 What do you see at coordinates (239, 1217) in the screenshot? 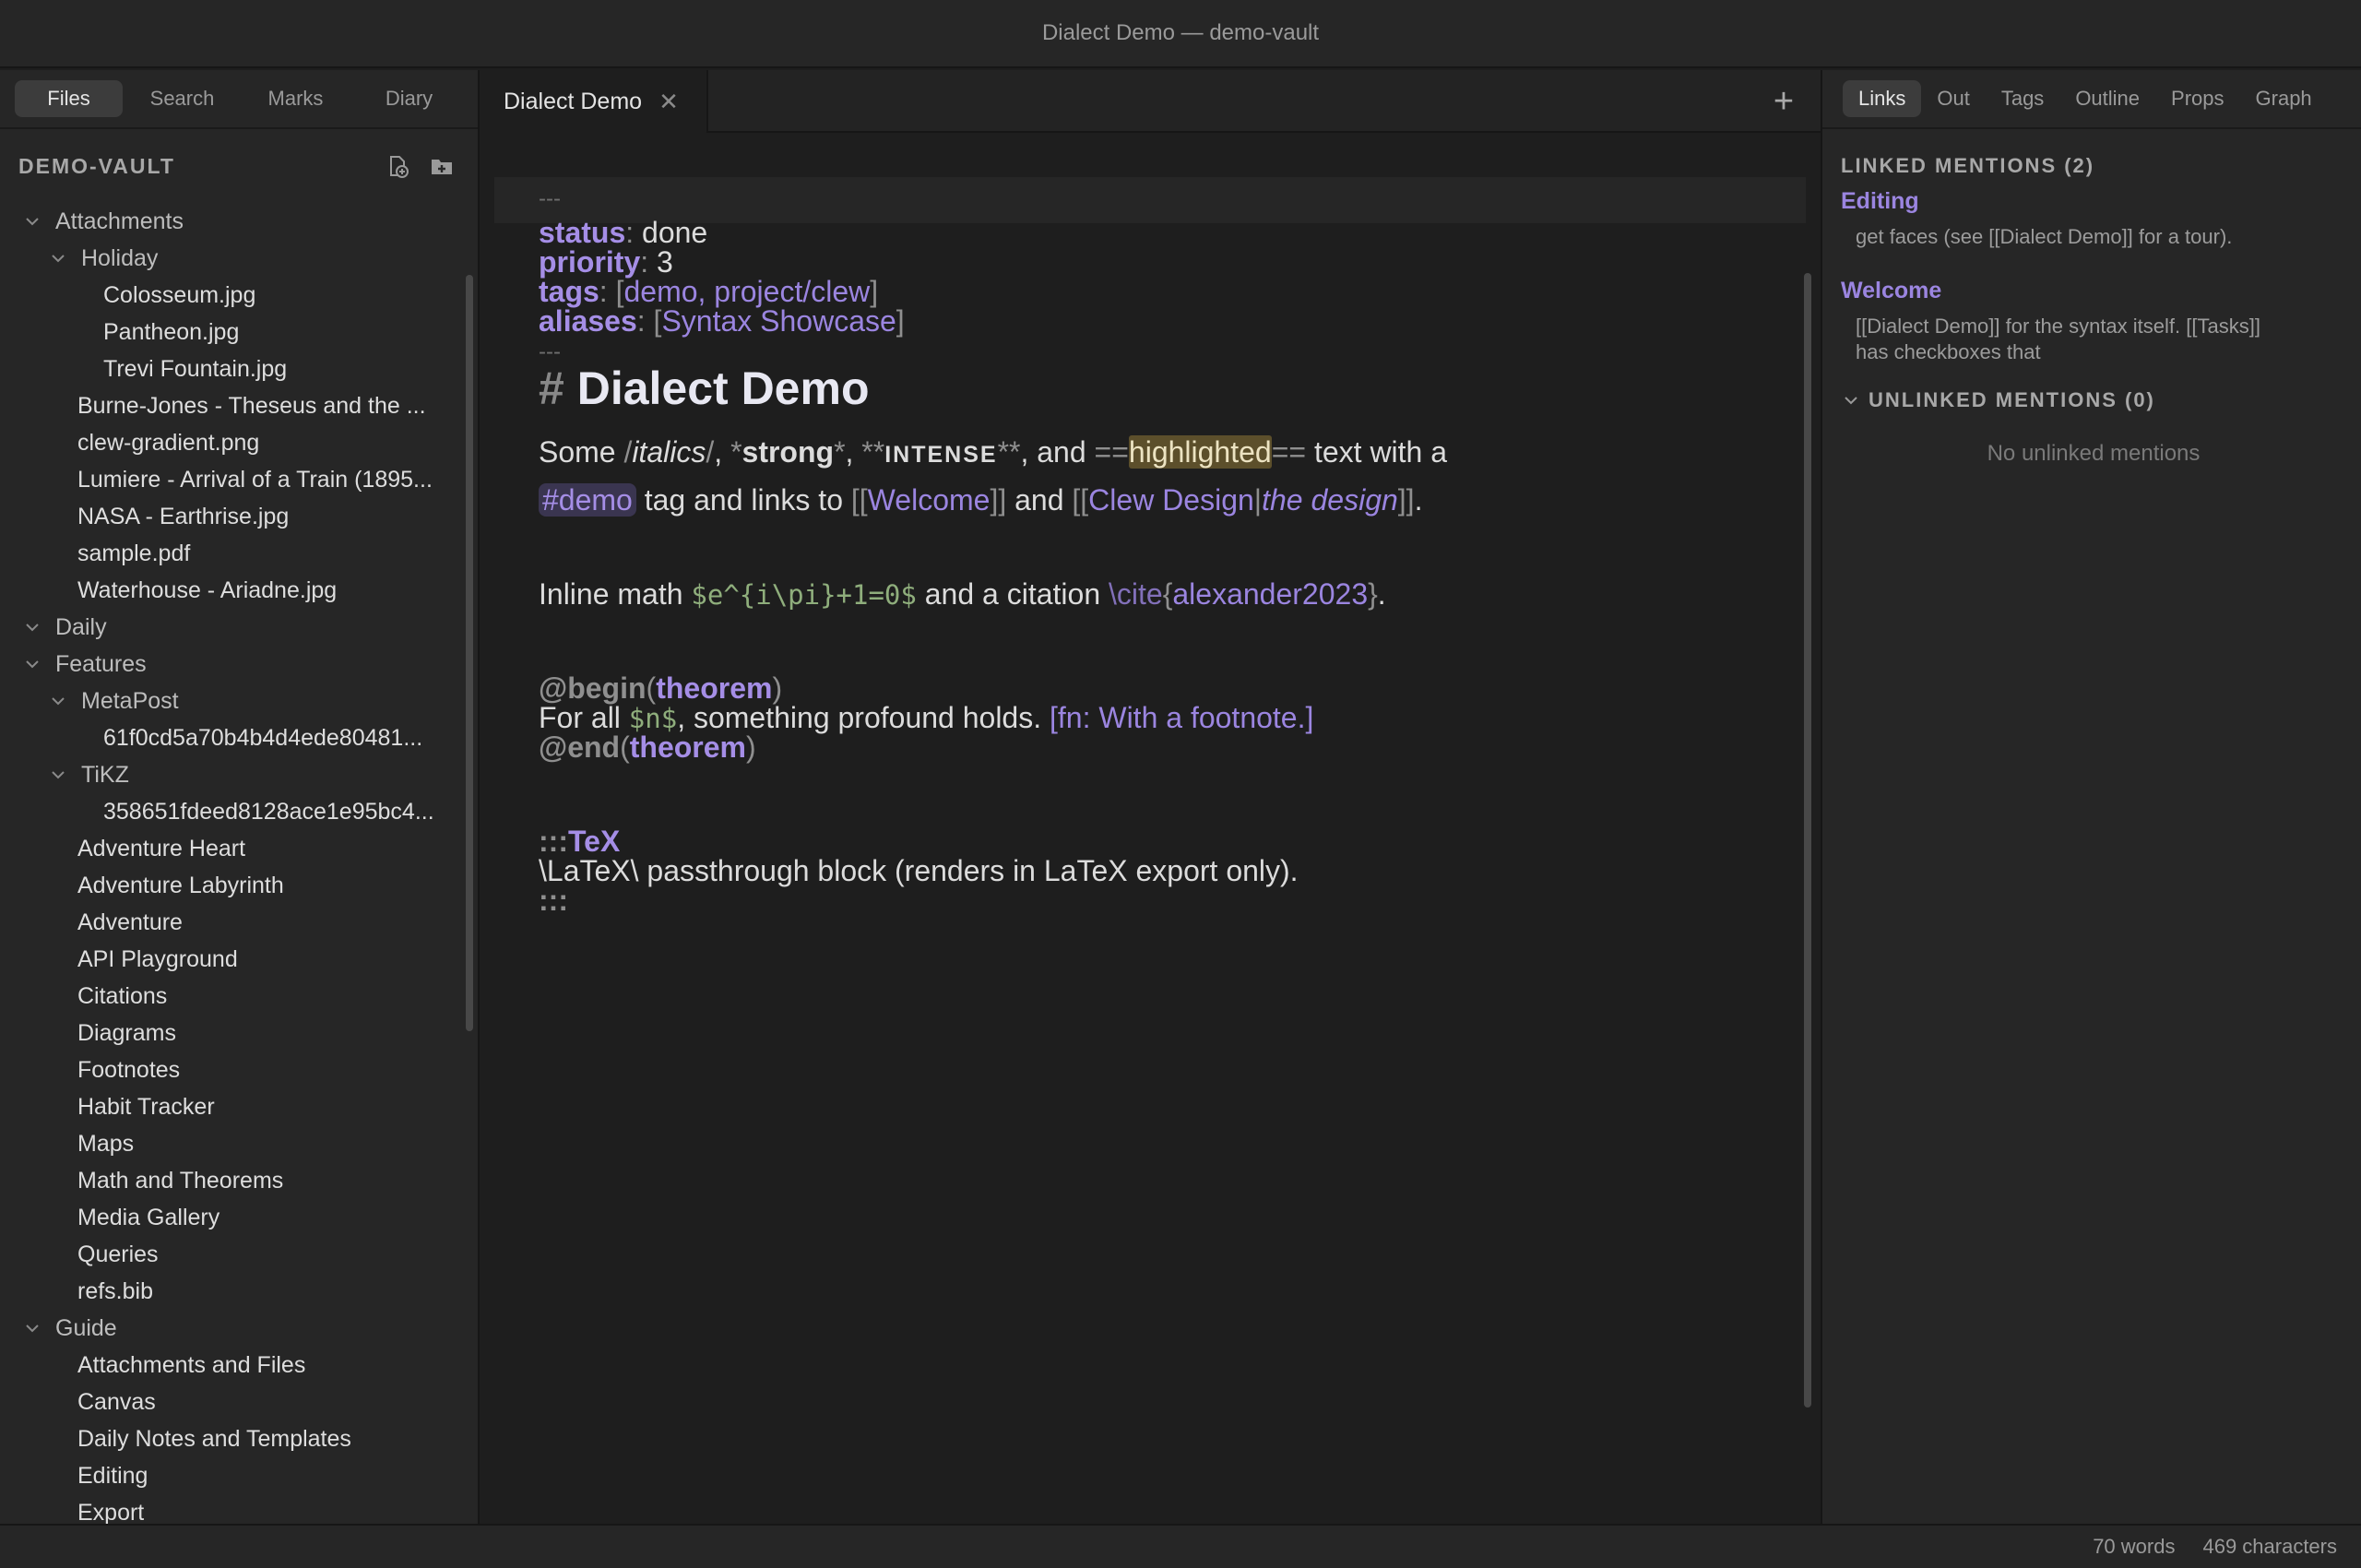
I see `tree-file: Media Gallery` at bounding box center [239, 1217].